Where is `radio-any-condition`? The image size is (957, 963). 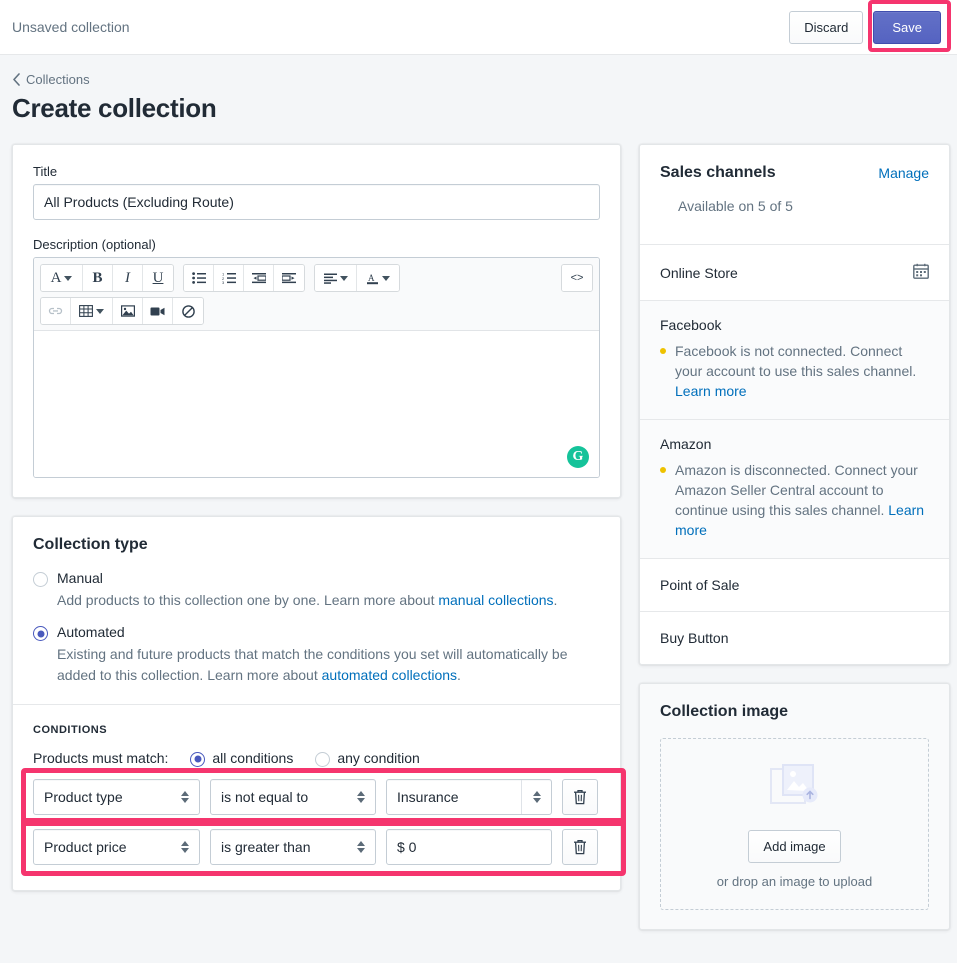 radio-any-condition is located at coordinates (323, 759).